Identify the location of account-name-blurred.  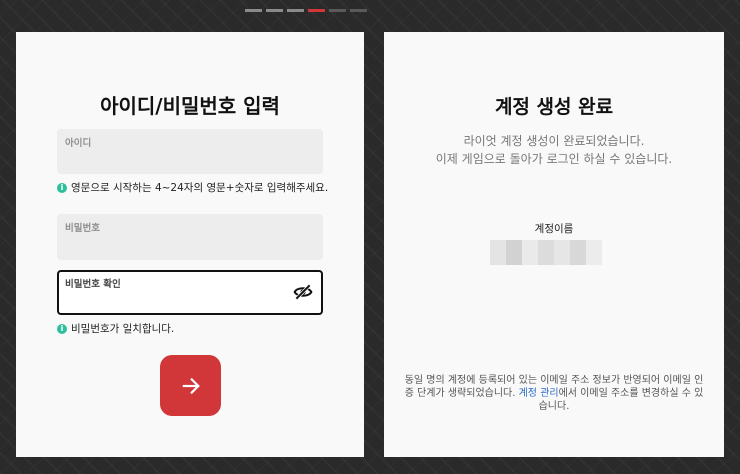
(546, 252).